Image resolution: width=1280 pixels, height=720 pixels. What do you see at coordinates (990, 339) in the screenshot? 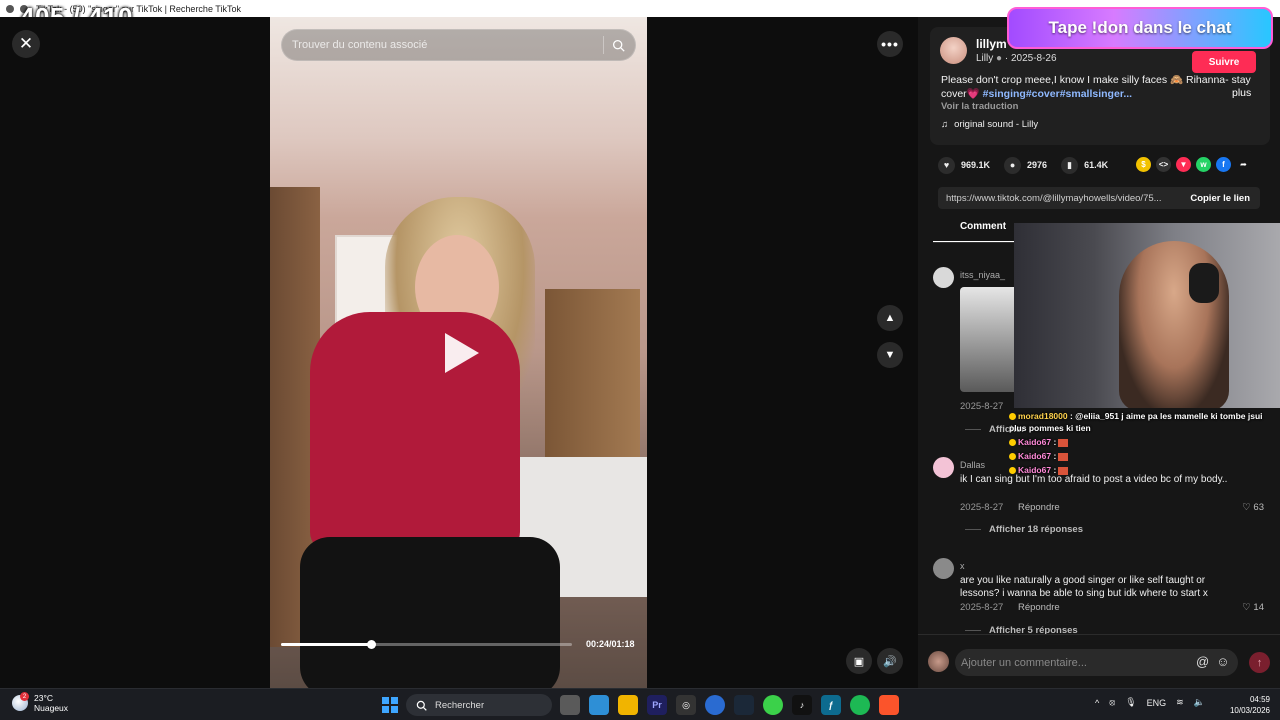
I see `comment-image` at bounding box center [990, 339].